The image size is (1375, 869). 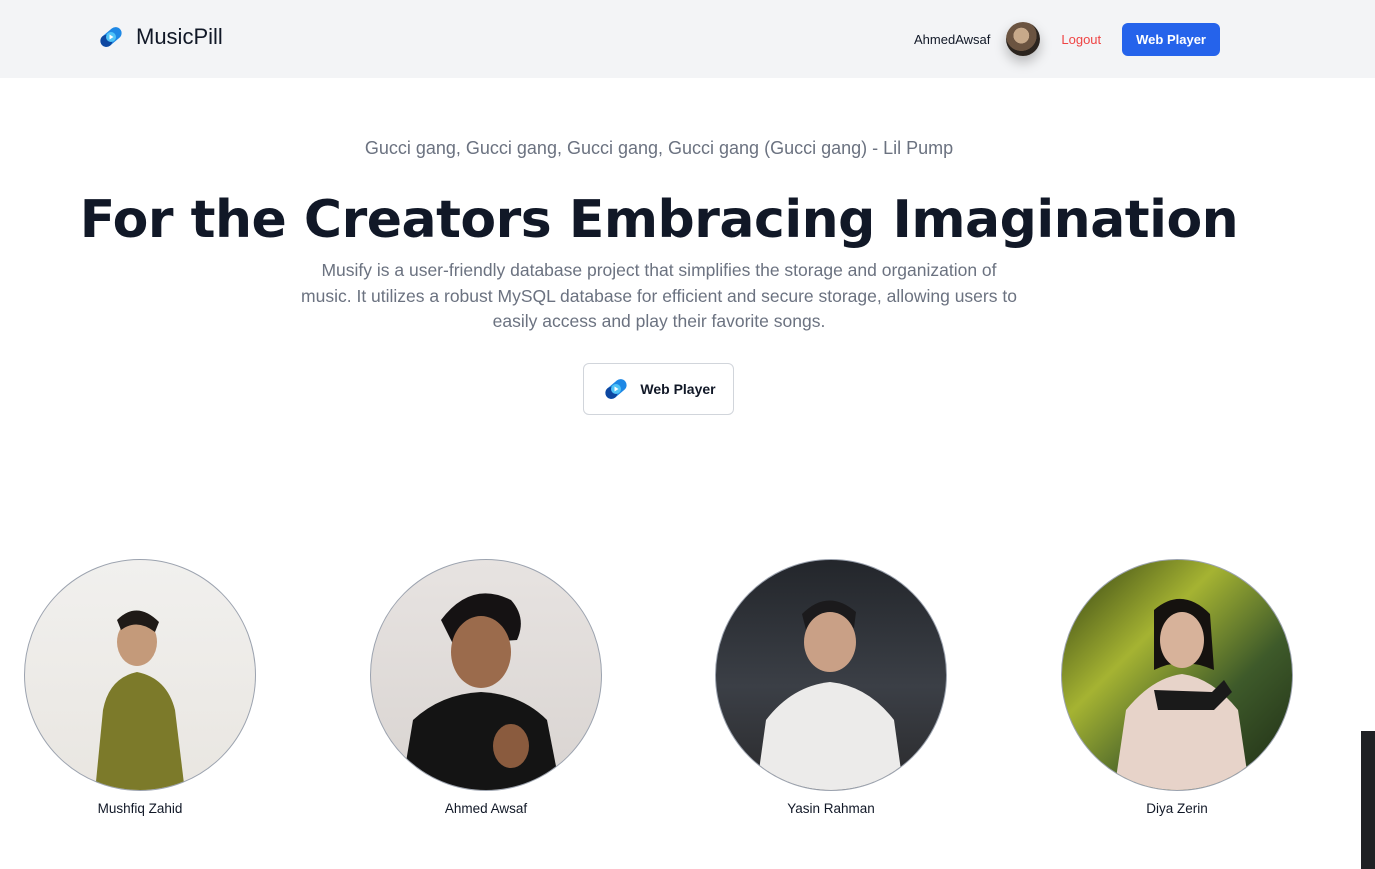 I want to click on team-member: Diya Zerin, so click(x=1177, y=687).